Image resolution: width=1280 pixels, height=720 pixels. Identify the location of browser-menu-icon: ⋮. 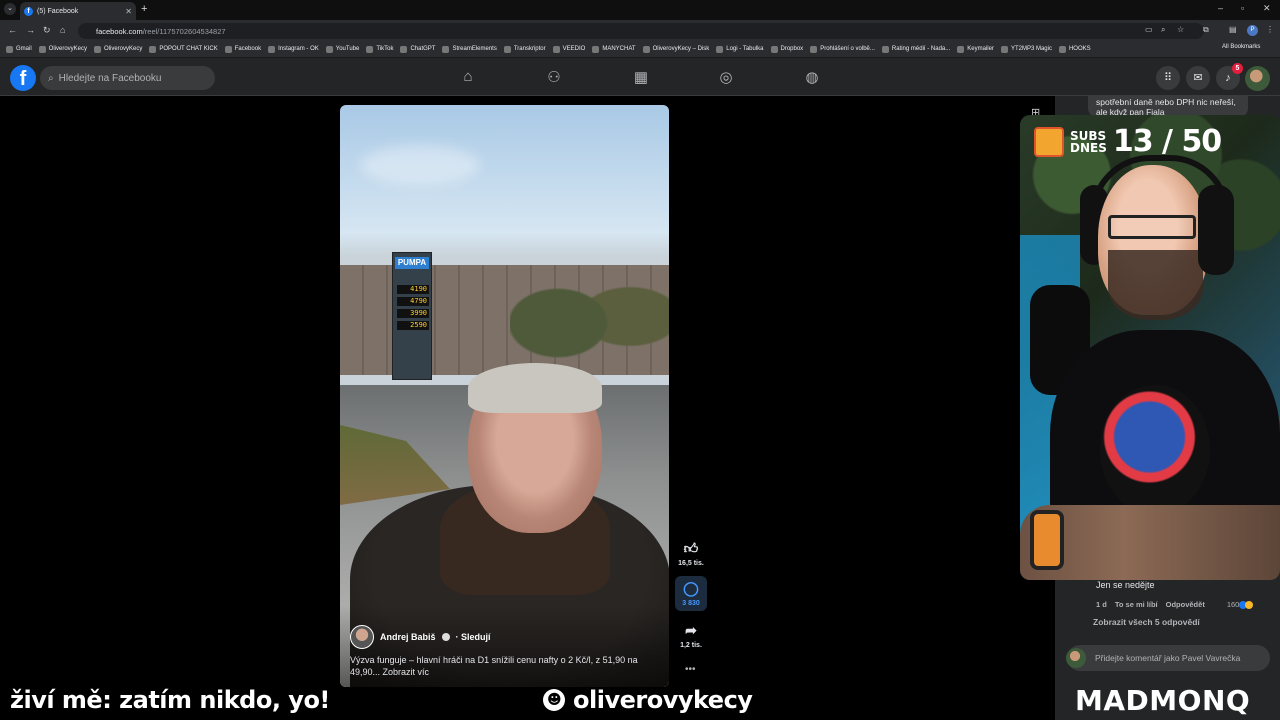
(1270, 29).